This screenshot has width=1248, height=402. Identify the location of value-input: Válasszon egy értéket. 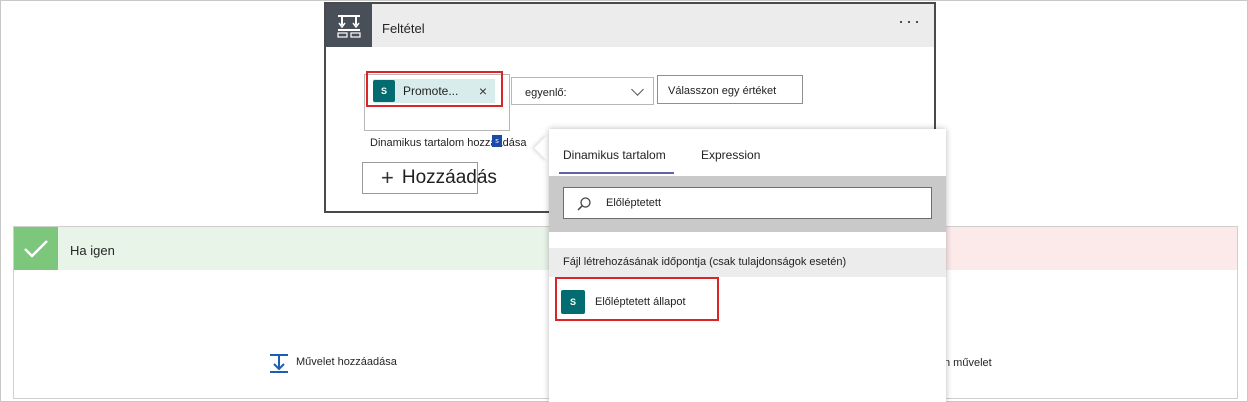
(730, 89).